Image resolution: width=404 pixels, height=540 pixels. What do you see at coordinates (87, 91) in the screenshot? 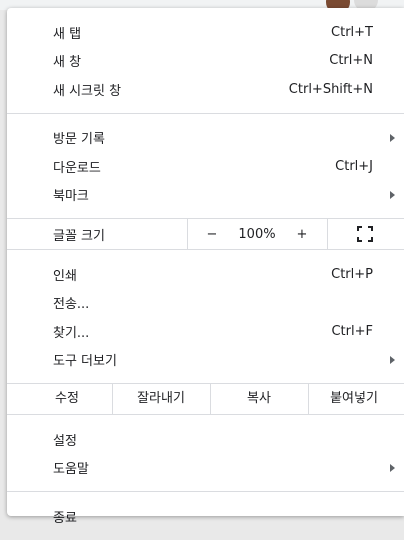
I see `menu-item-label: 새 시크릿 창` at bounding box center [87, 91].